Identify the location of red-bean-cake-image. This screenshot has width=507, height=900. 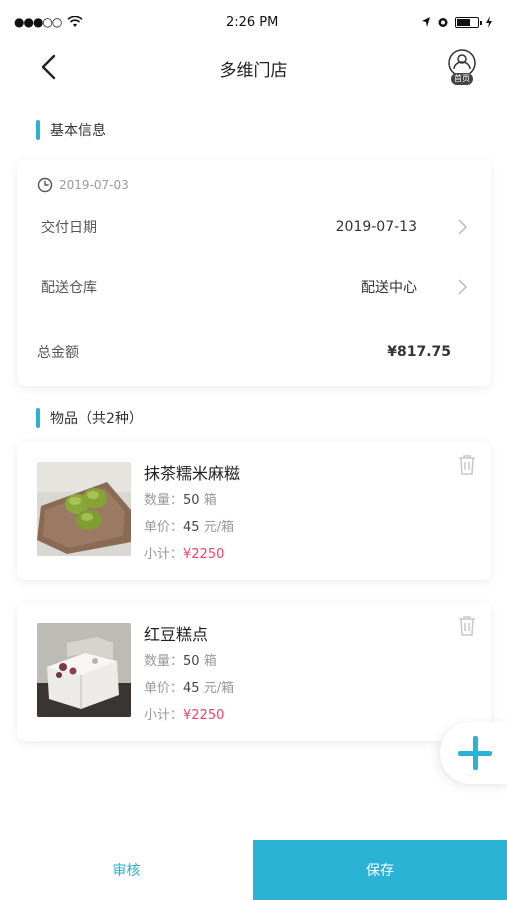
(84, 670).